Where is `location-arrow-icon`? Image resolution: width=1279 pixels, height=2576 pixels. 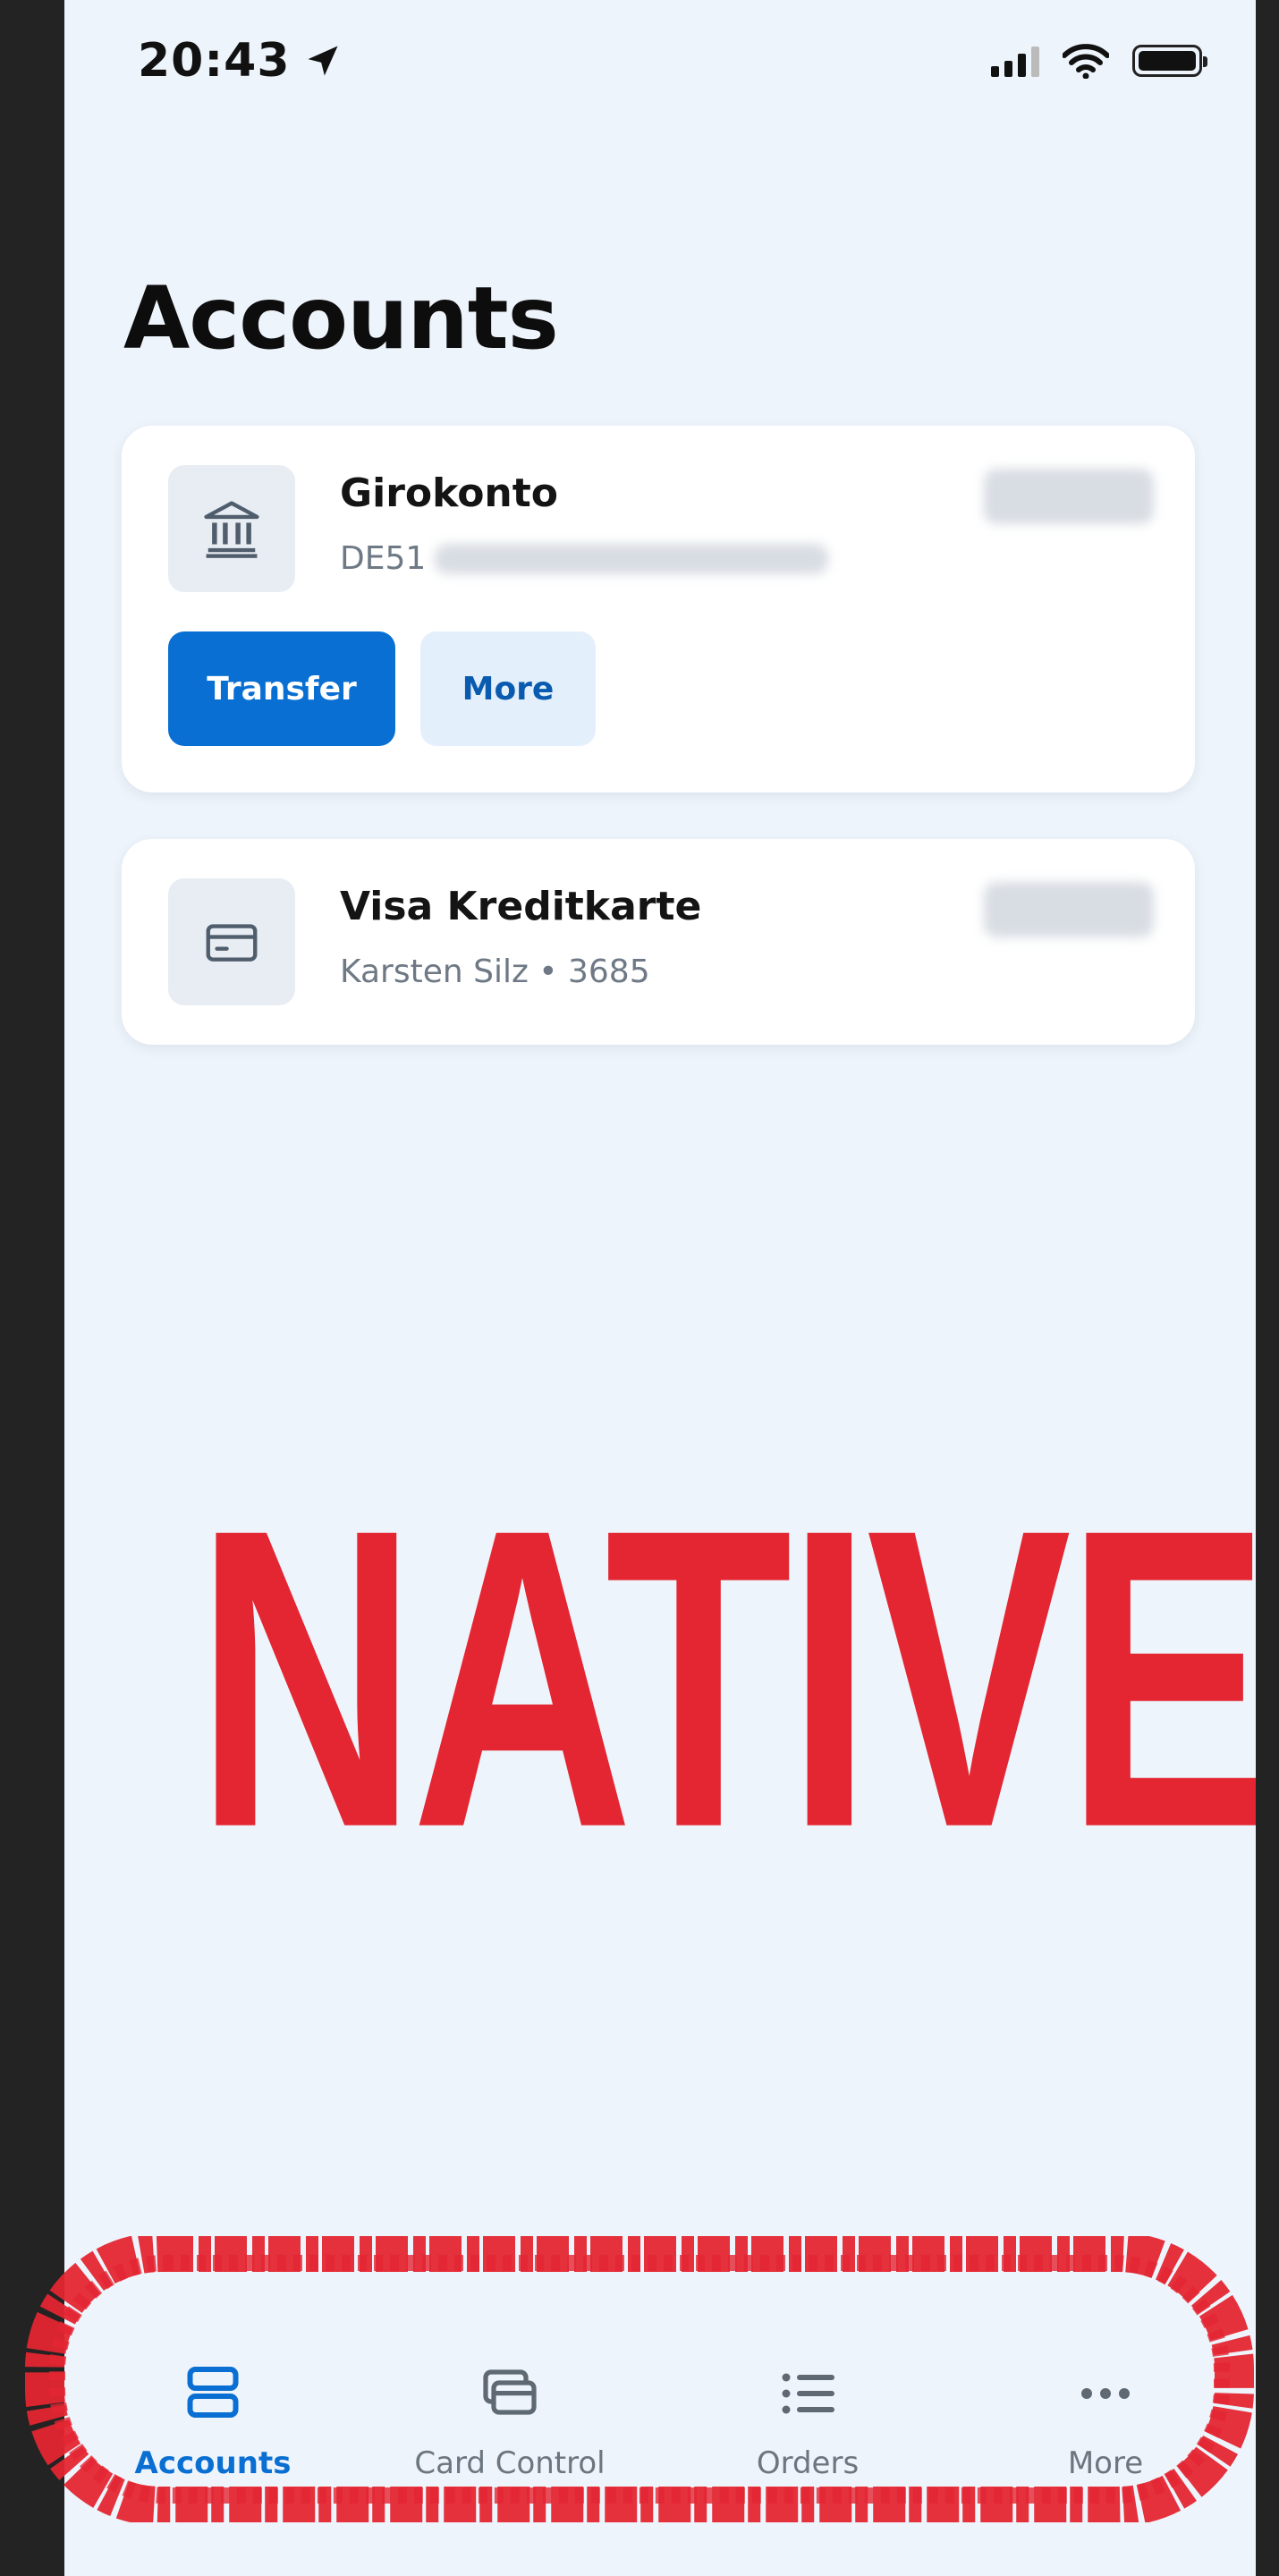 location-arrow-icon is located at coordinates (323, 61).